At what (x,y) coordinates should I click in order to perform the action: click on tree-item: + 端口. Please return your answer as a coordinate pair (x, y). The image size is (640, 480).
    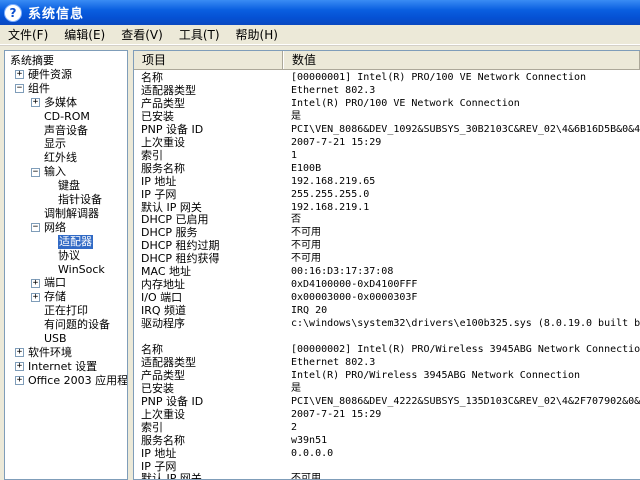
    Looking at the image, I should click on (48, 283).